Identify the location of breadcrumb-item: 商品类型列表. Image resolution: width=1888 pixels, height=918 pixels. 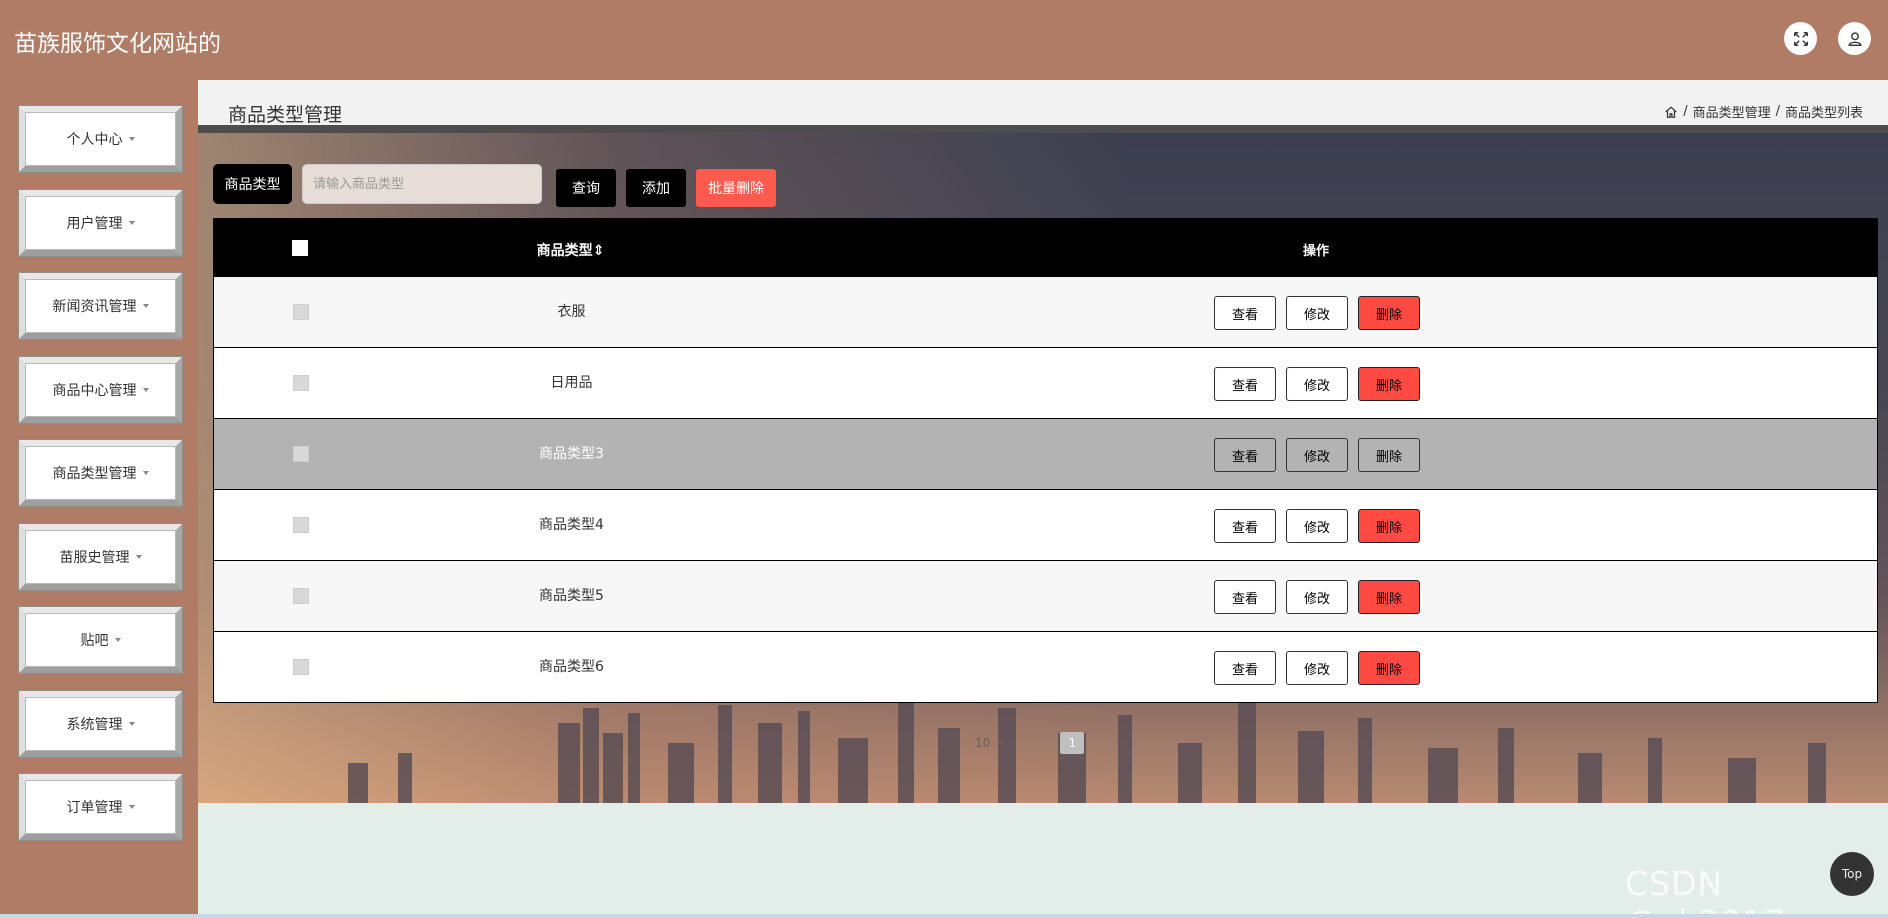
(1823, 113).